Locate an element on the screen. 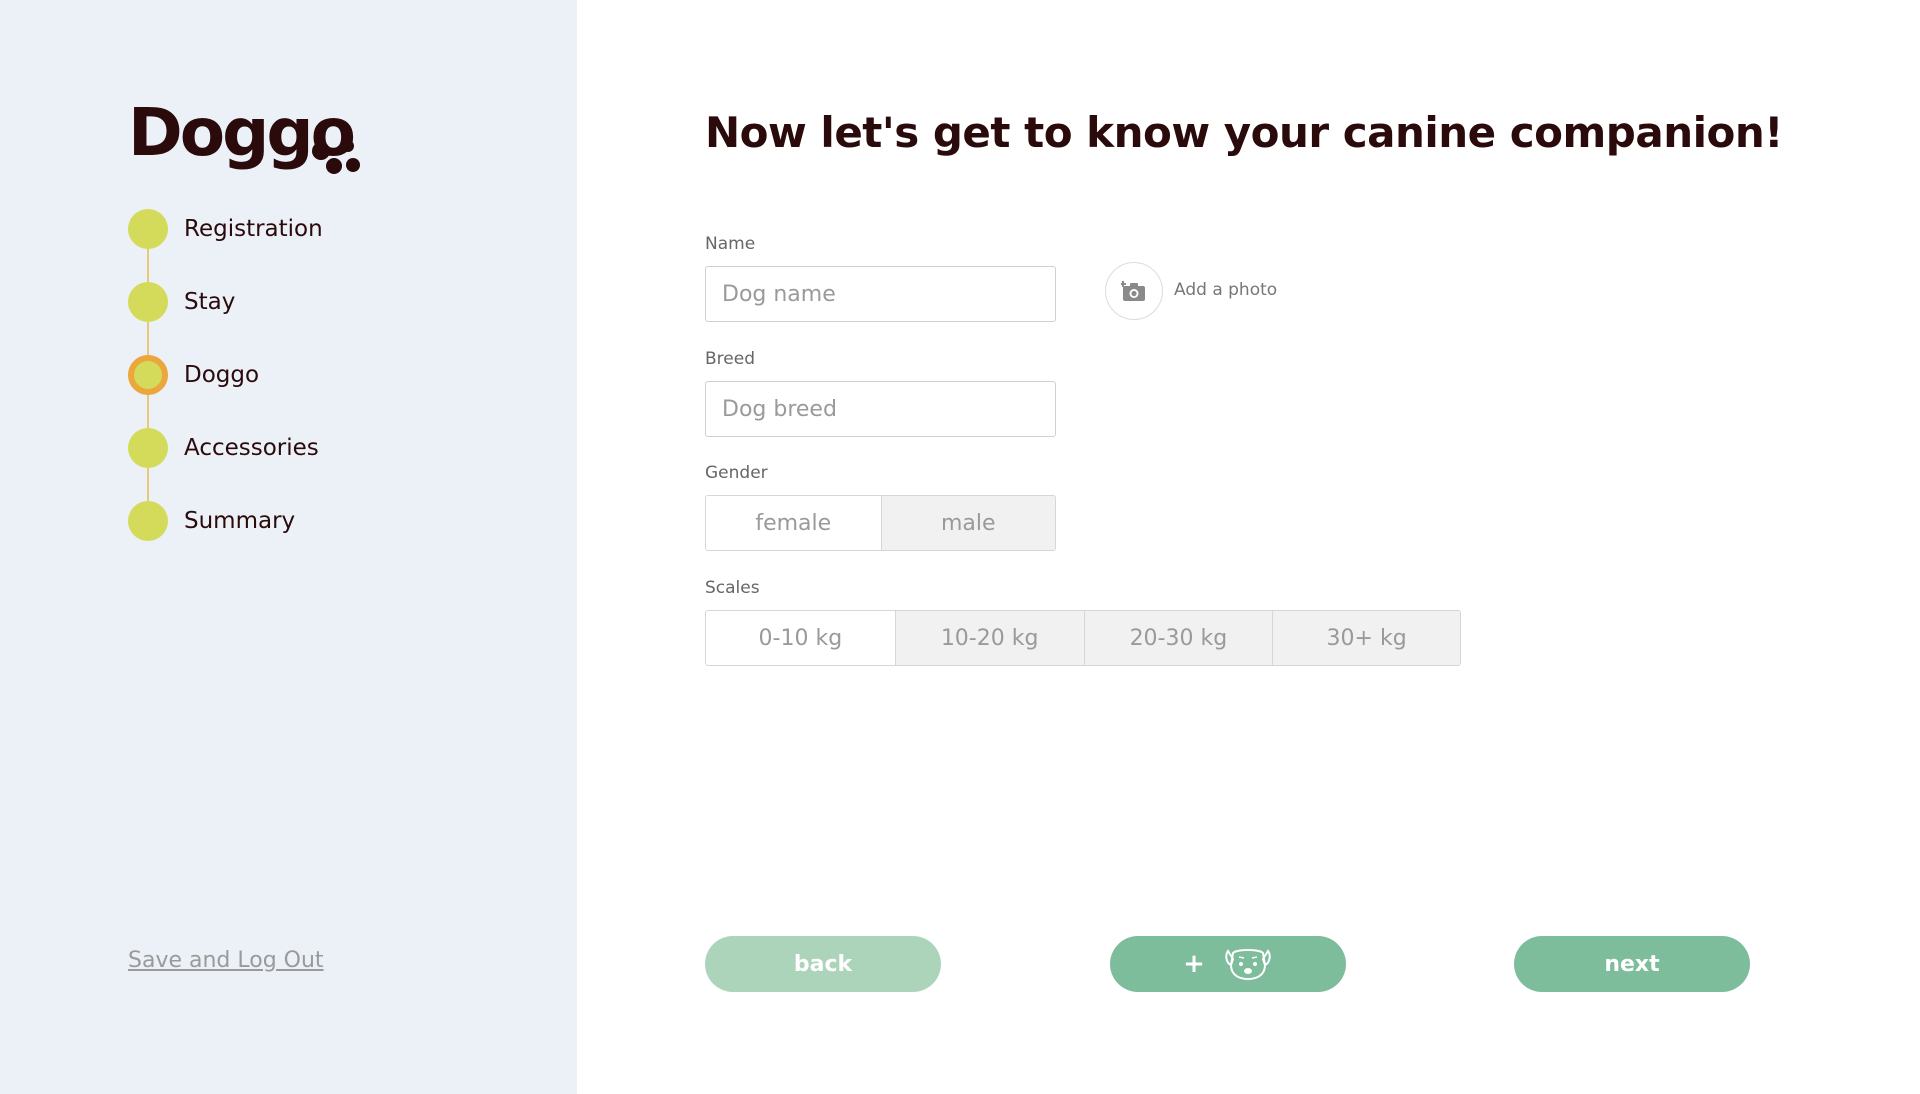 This screenshot has height=1094, width=1920. scale-option-20-30: 20-30 kg is located at coordinates (1178, 638).